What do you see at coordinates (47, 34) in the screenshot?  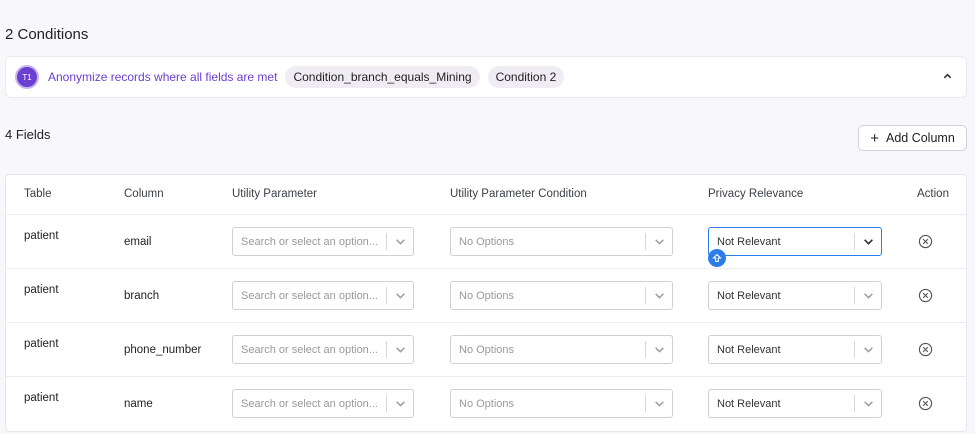 I see `conditions-title: 2 Conditions` at bounding box center [47, 34].